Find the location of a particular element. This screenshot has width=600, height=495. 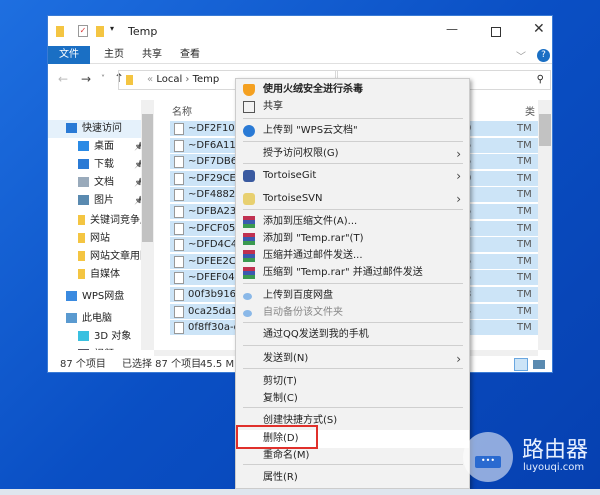

menu-item-label: 添加到 "Temp.rar"(T) is located at coordinates (313, 238).